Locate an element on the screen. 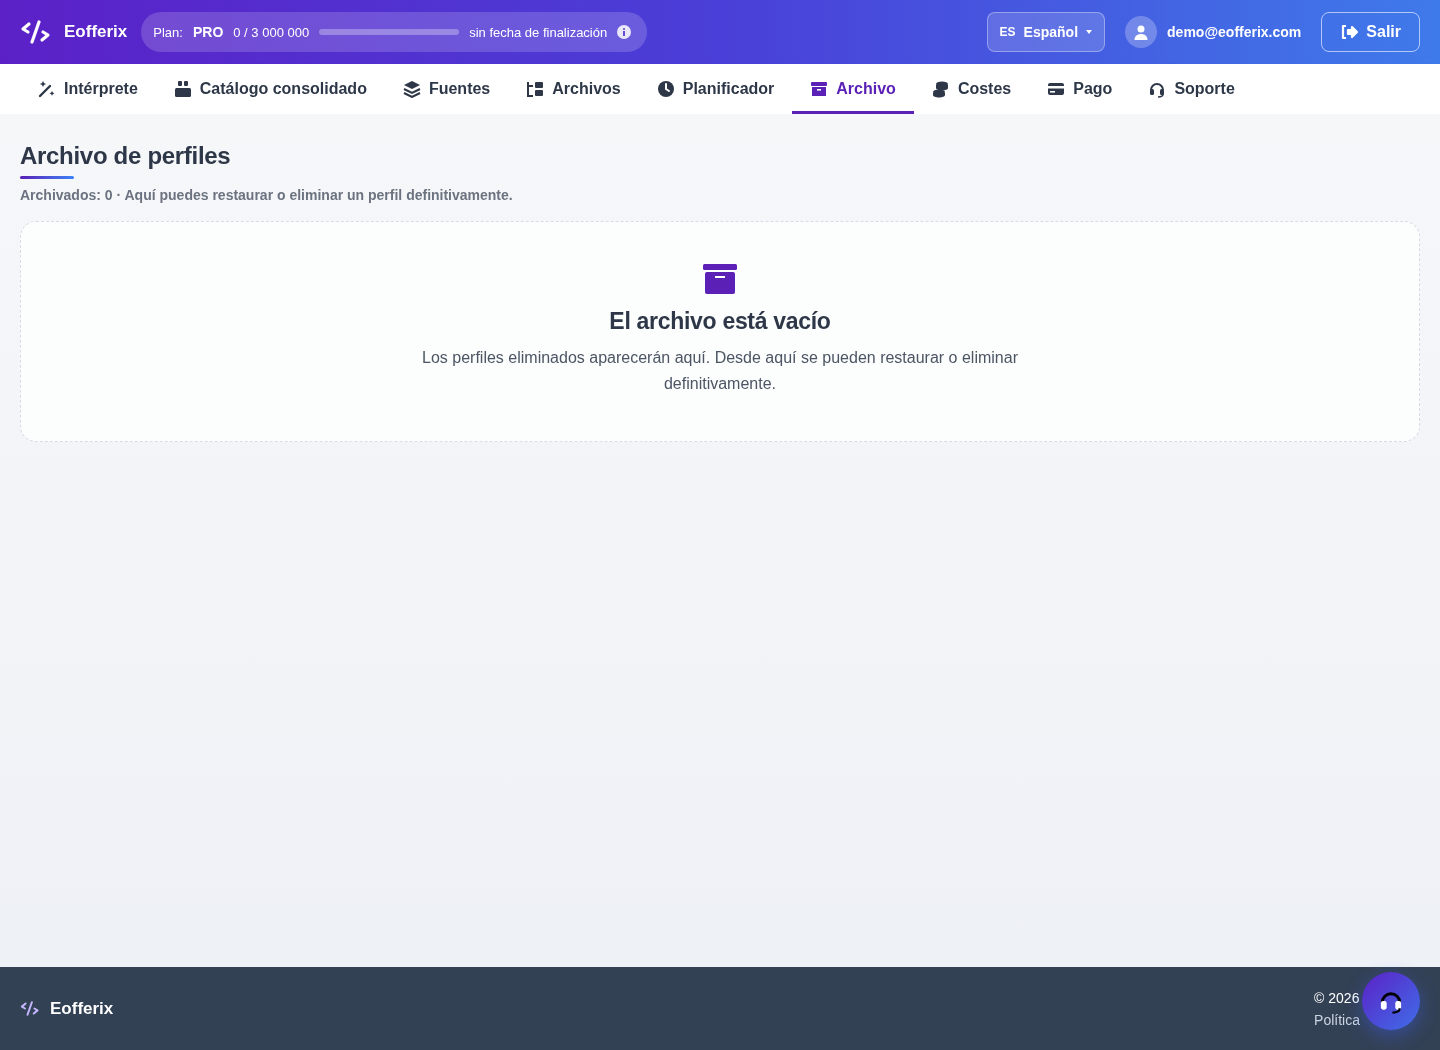 The height and width of the screenshot is (1050, 1440). language-select: ES Español is located at coordinates (1046, 32).